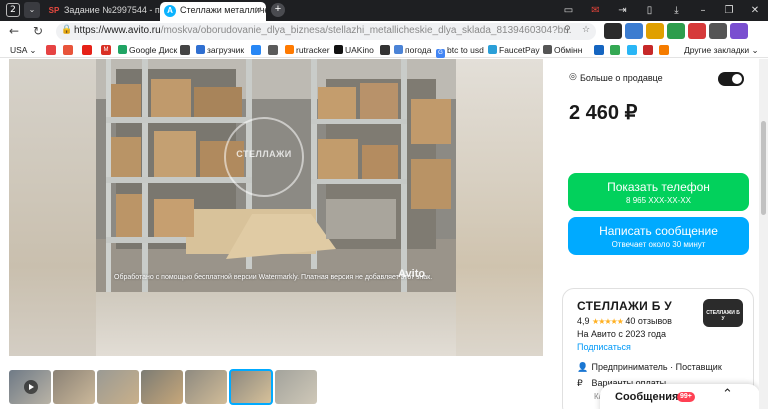 The image size is (768, 409). Describe the element at coordinates (568, 50) in the screenshot. I see `bookmark-label: Обмінн` at that location.